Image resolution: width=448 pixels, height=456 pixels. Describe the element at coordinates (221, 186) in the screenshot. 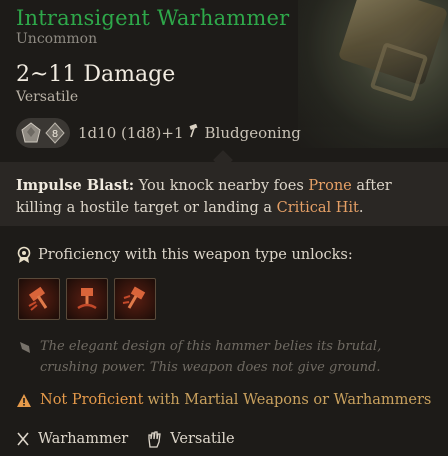

I see `ability-text: You knock nearby foes` at that location.